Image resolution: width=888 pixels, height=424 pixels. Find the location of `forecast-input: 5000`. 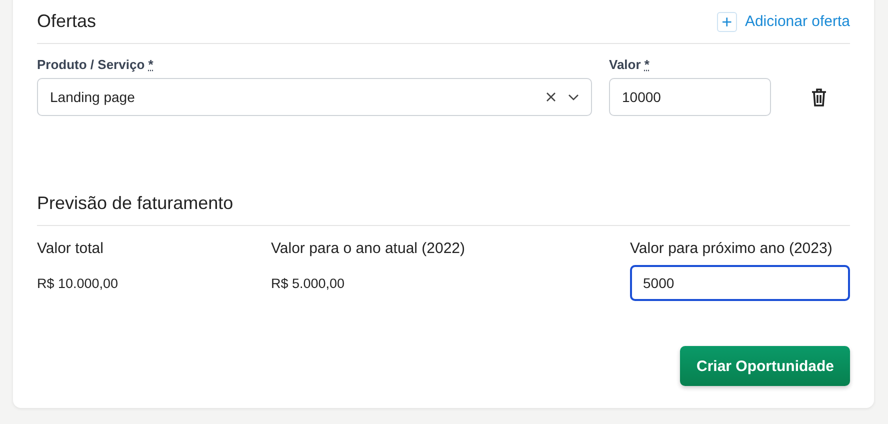

forecast-input: 5000 is located at coordinates (740, 283).